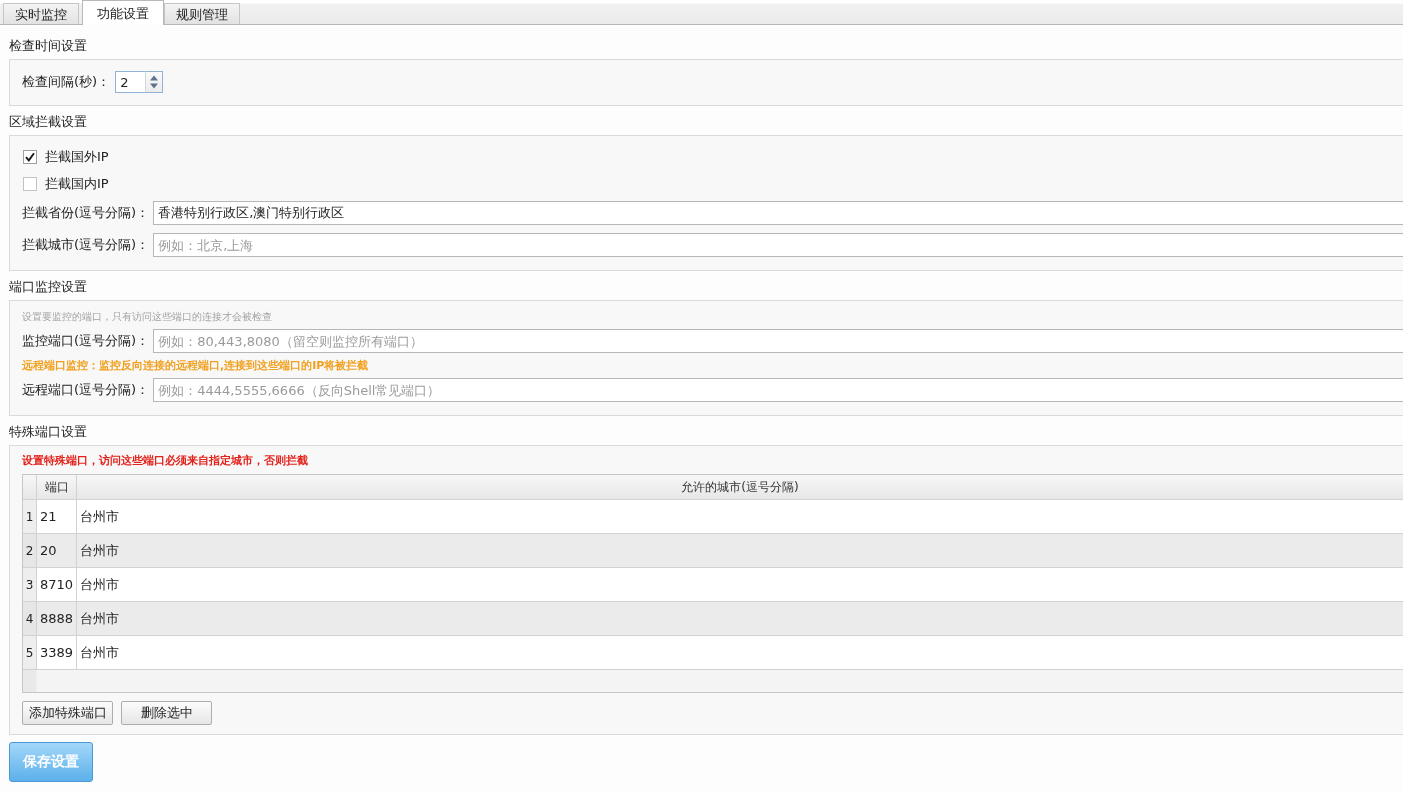 This screenshot has height=793, width=1403. What do you see at coordinates (57, 551) in the screenshot?
I see `table-cell: 20` at bounding box center [57, 551].